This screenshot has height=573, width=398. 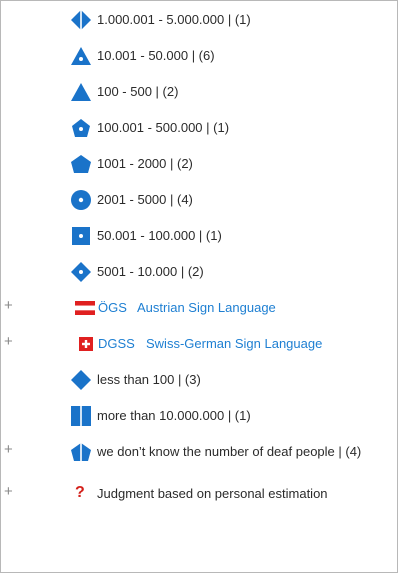 I want to click on legend-item-label: 1001 - 2000 | (2), so click(x=145, y=163).